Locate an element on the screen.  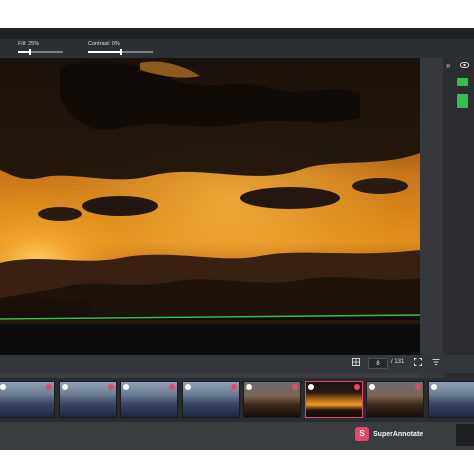
fill-slider-label: Fill: 25% is located at coordinates (29, 44).